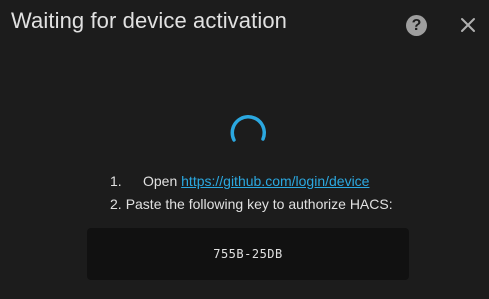 This screenshot has width=489, height=299. Describe the element at coordinates (416, 25) in the screenshot. I see `help-icon: ?` at that location.